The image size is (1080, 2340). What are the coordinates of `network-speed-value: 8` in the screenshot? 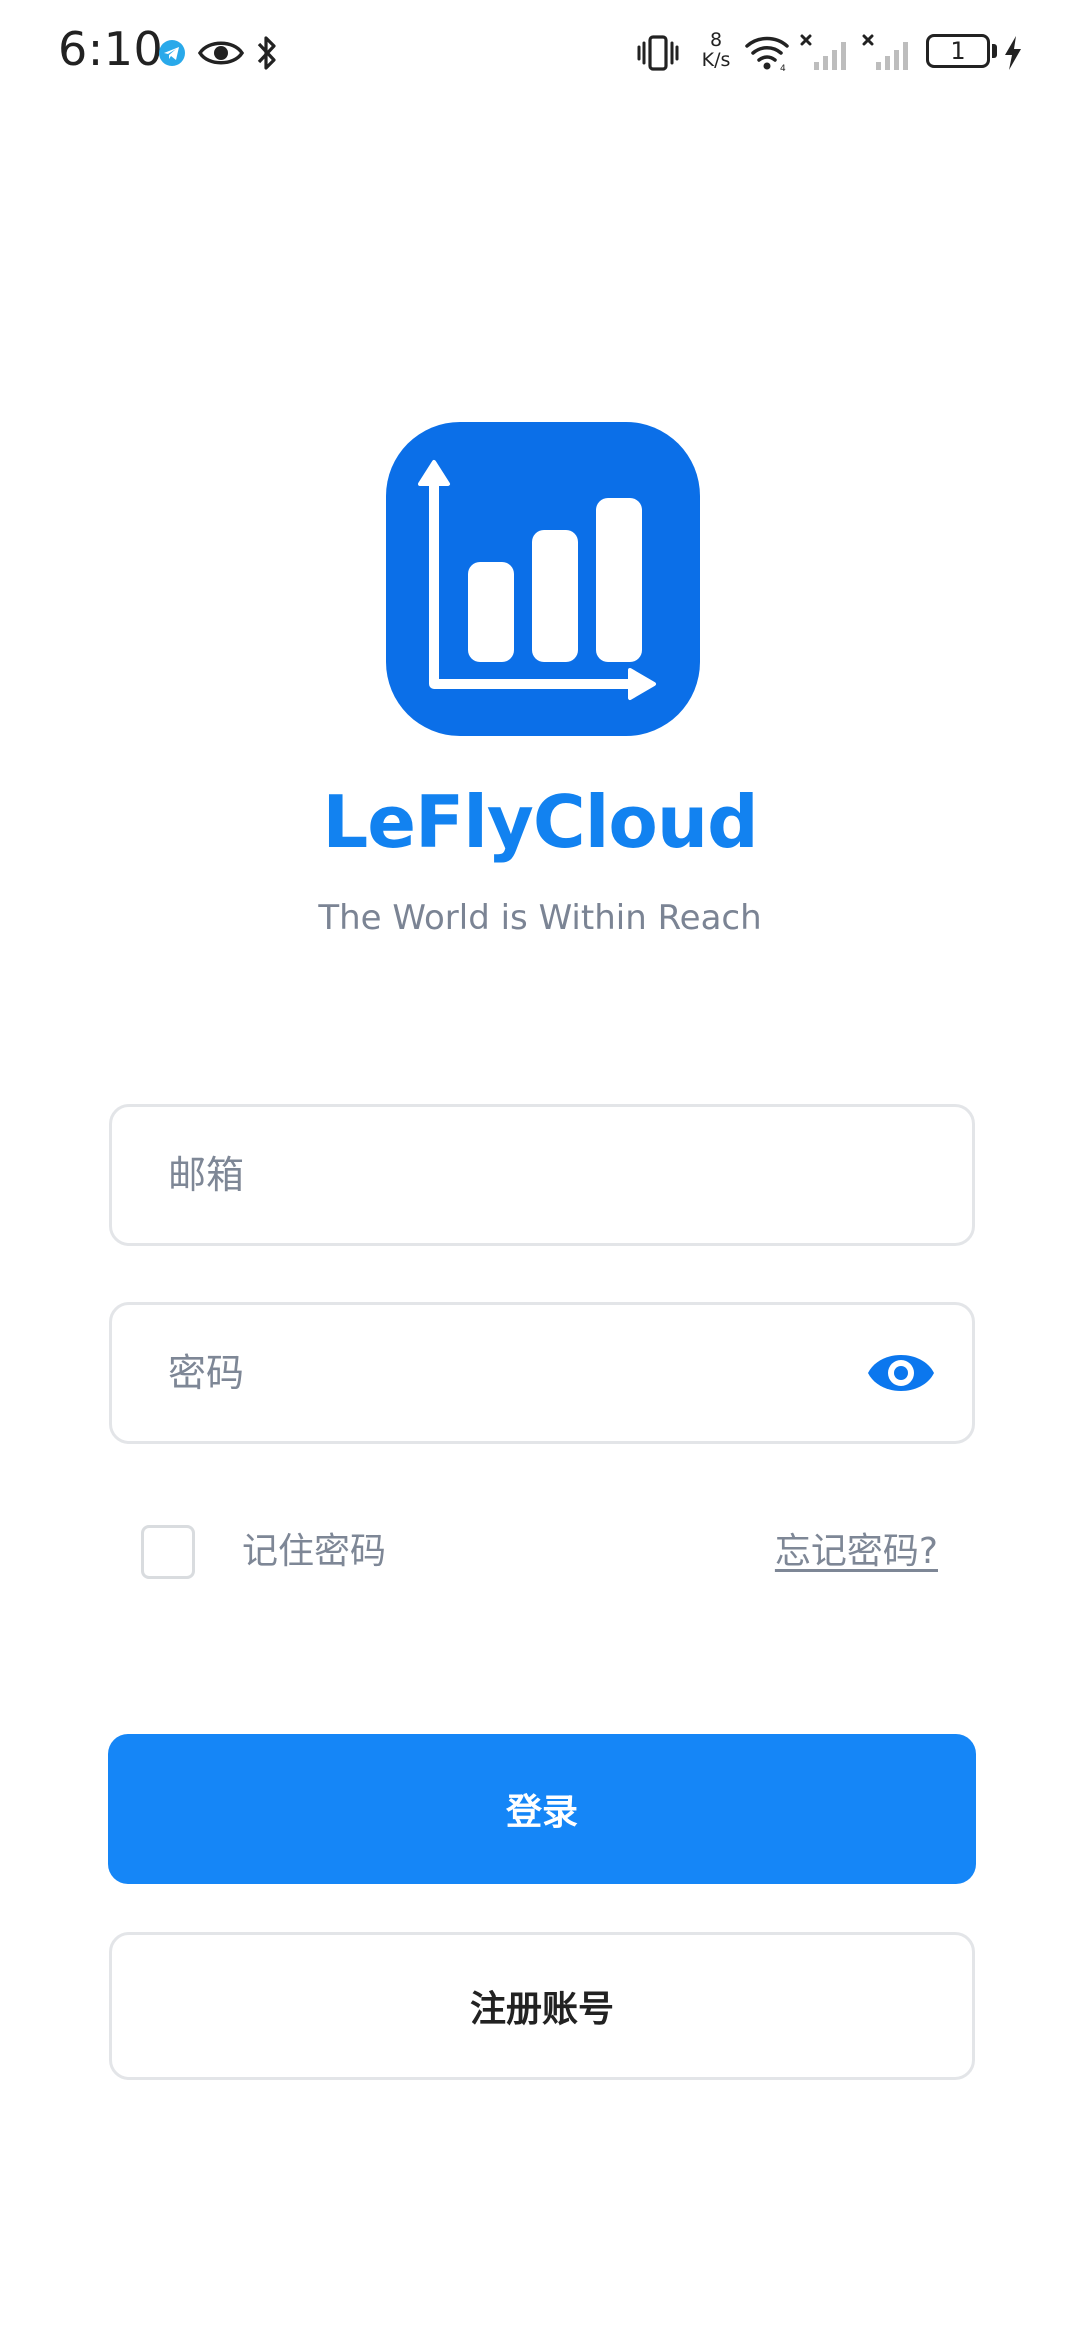 It's located at (716, 40).